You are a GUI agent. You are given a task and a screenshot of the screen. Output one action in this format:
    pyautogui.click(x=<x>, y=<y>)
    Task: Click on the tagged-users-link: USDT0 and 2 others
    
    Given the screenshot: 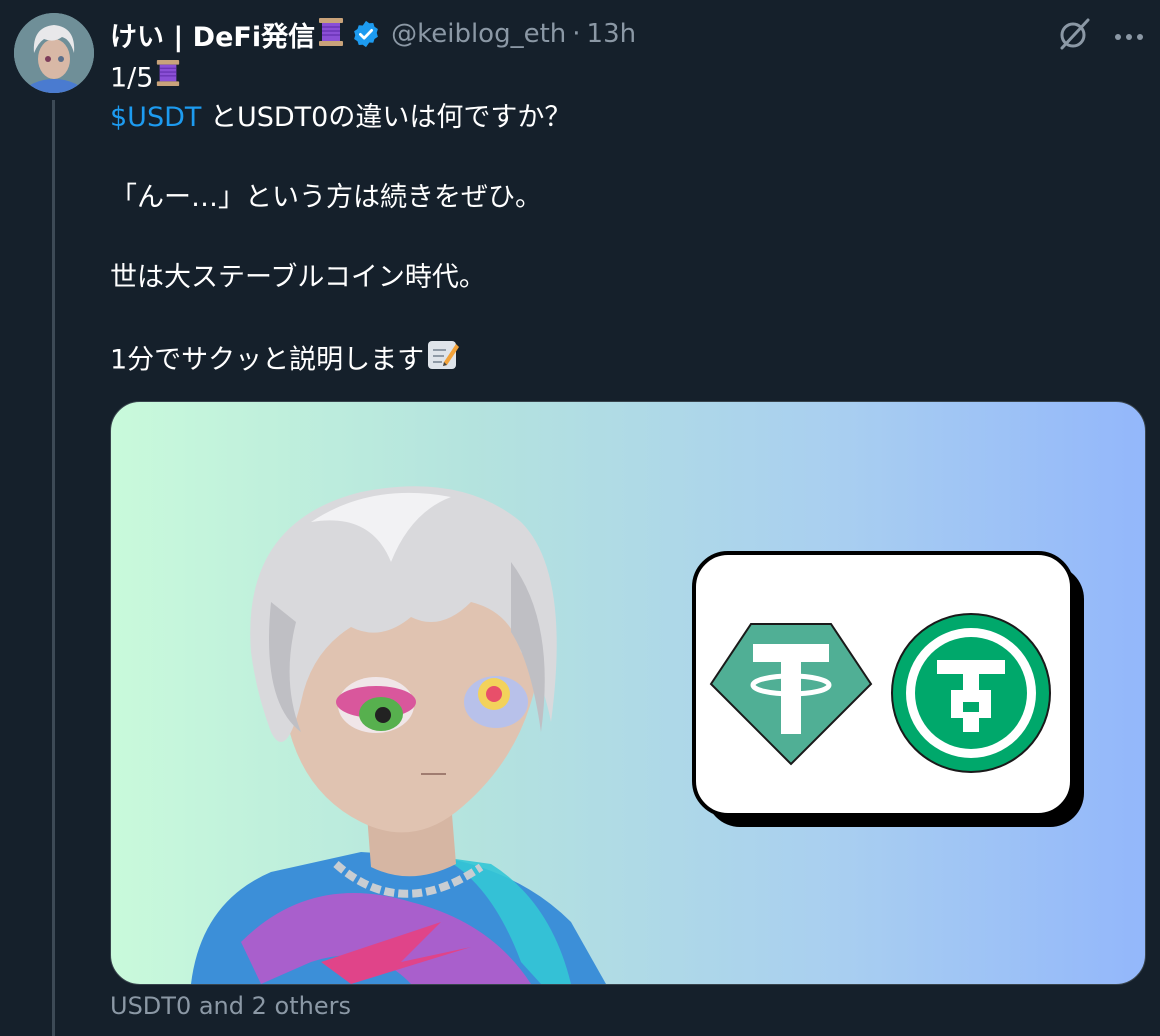 What is the action you would take?
    pyautogui.click(x=230, y=1006)
    